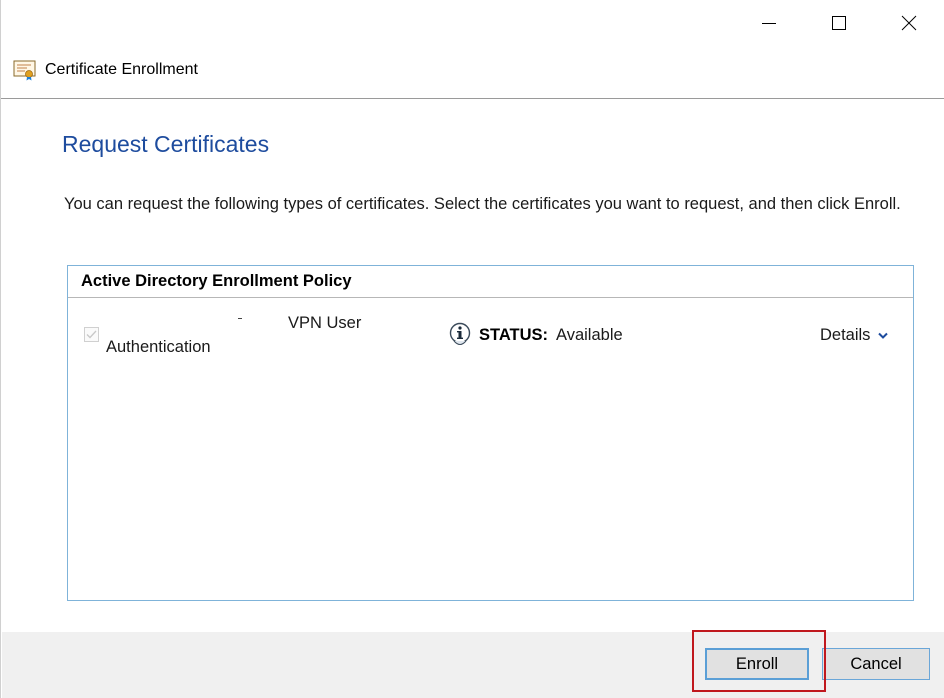  I want to click on policy-header: Active Directory Enrollment Policy, so click(490, 282).